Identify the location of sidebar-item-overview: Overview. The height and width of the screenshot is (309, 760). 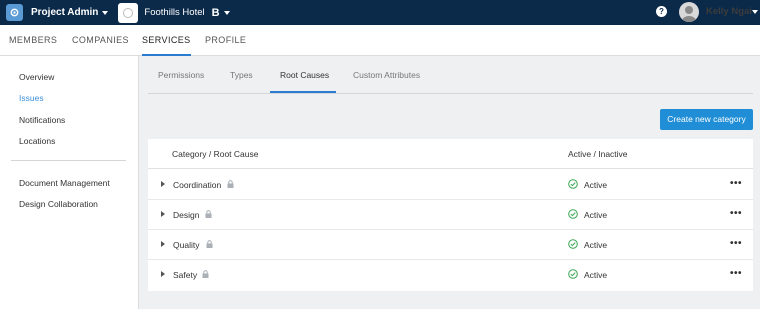
(36, 77).